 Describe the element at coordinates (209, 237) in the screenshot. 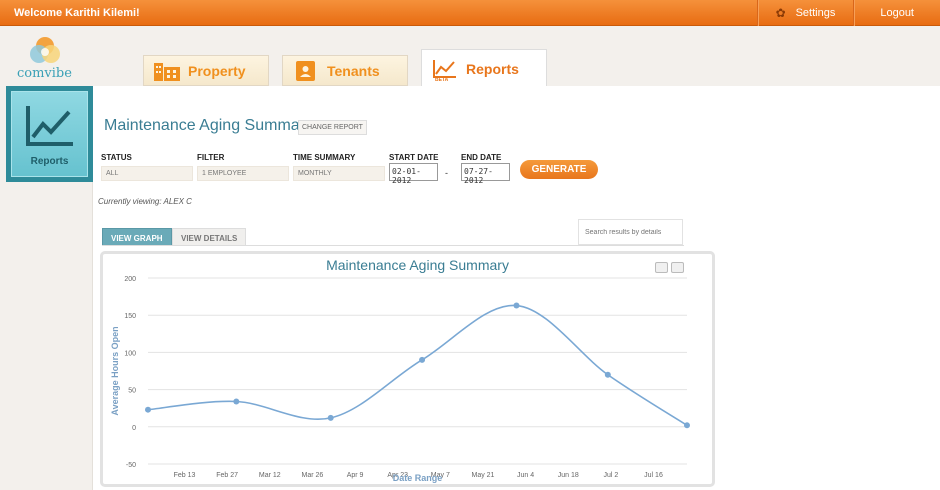

I see `tab-view-details: VIEW DETAILS` at that location.